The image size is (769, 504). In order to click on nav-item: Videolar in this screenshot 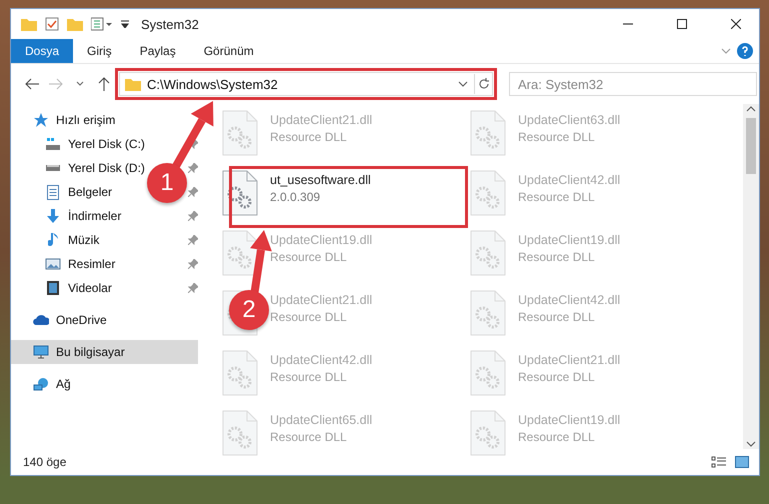, I will do `click(64, 288)`.